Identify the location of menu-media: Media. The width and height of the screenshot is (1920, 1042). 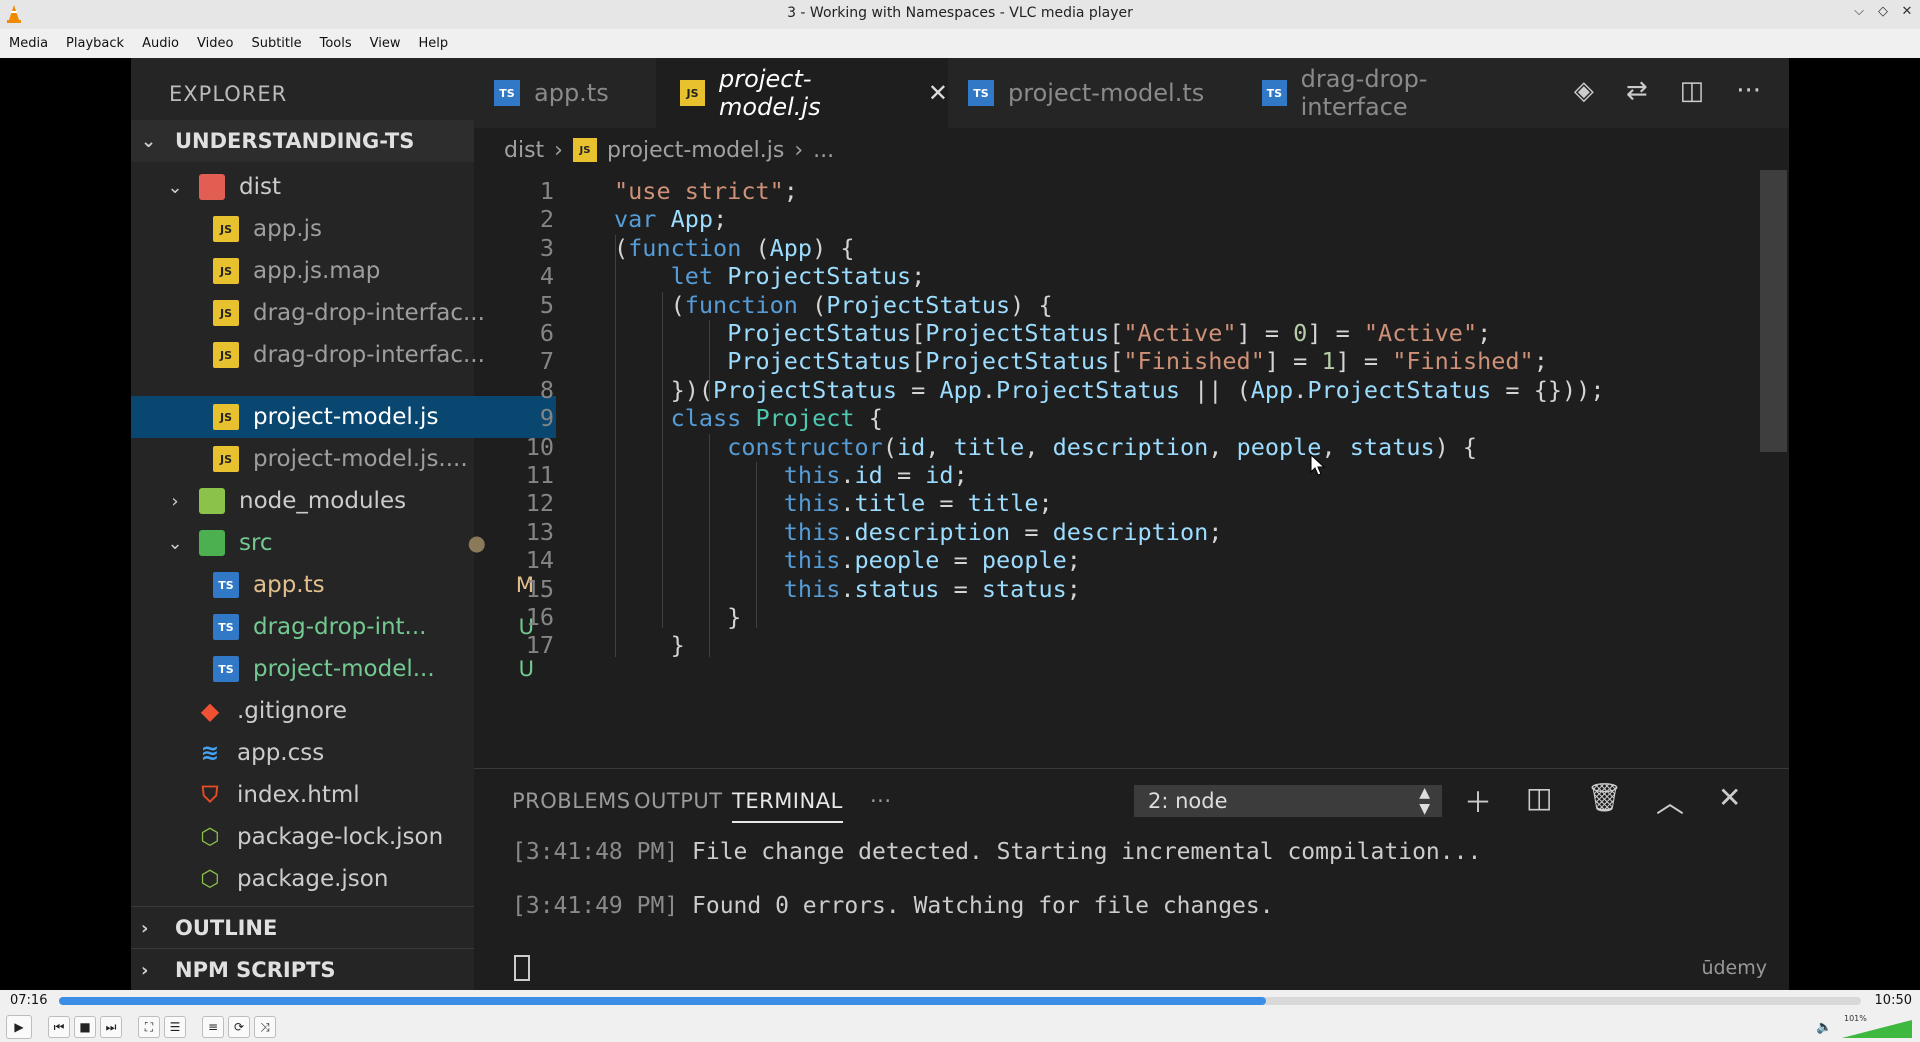
(28, 43).